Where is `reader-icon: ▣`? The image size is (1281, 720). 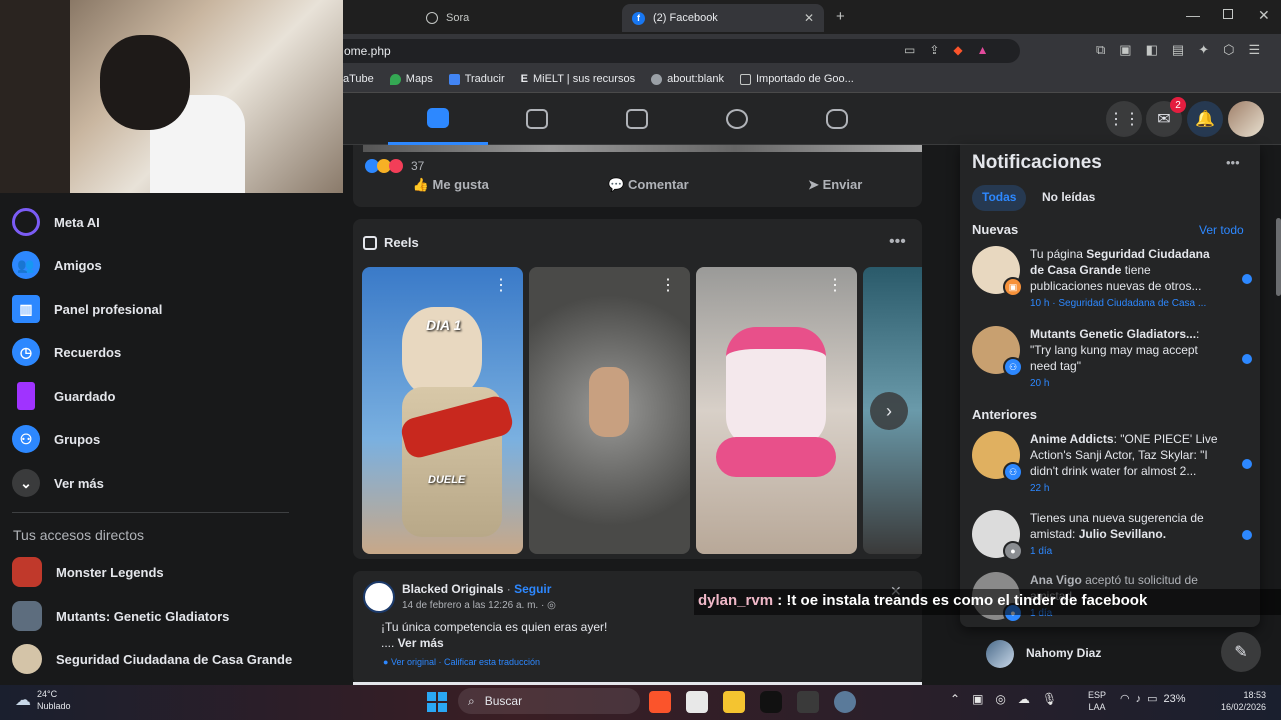
reader-icon: ▣ is located at coordinates (1125, 50).